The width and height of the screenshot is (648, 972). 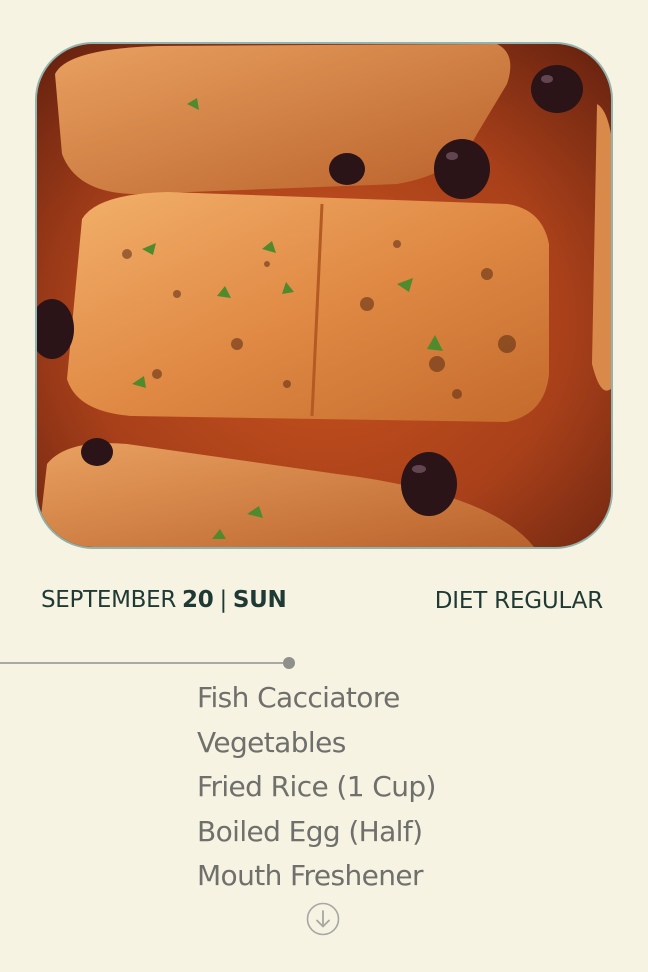 I want to click on arrow-down-circle-icon, so click(x=323, y=919).